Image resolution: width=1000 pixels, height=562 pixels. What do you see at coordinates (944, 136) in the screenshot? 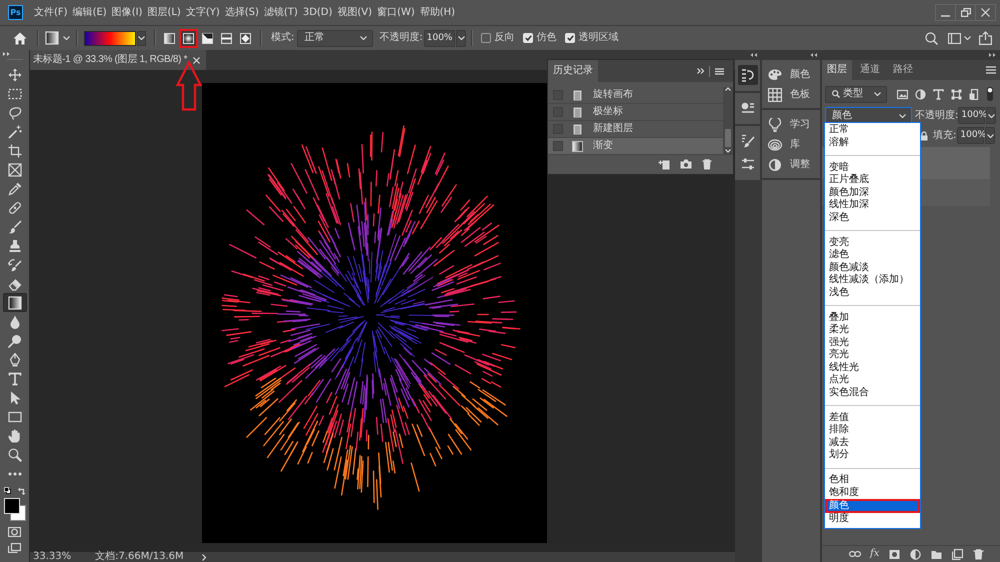
I see `fill-label: 填充:` at bounding box center [944, 136].